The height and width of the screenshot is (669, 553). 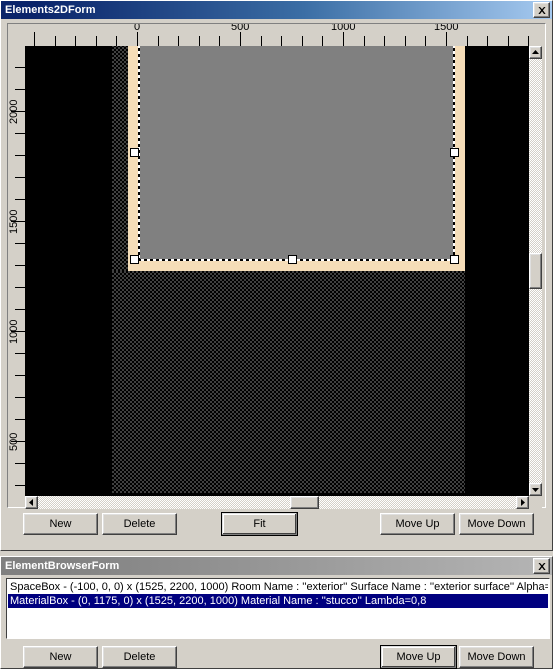 I want to click on elementbrowser-title: ElementBrowserForm, so click(x=62, y=566).